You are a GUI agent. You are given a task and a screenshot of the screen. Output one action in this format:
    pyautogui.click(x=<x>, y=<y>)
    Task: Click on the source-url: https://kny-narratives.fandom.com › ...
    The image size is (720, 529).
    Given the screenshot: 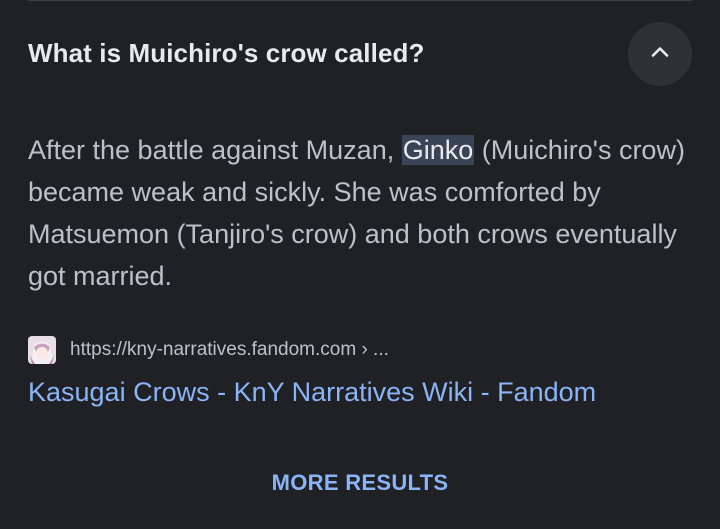 What is the action you would take?
    pyautogui.click(x=229, y=350)
    